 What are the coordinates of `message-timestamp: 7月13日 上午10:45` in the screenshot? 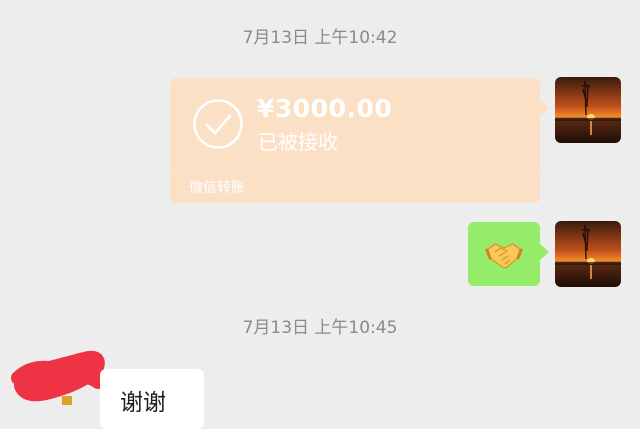 It's located at (320, 328).